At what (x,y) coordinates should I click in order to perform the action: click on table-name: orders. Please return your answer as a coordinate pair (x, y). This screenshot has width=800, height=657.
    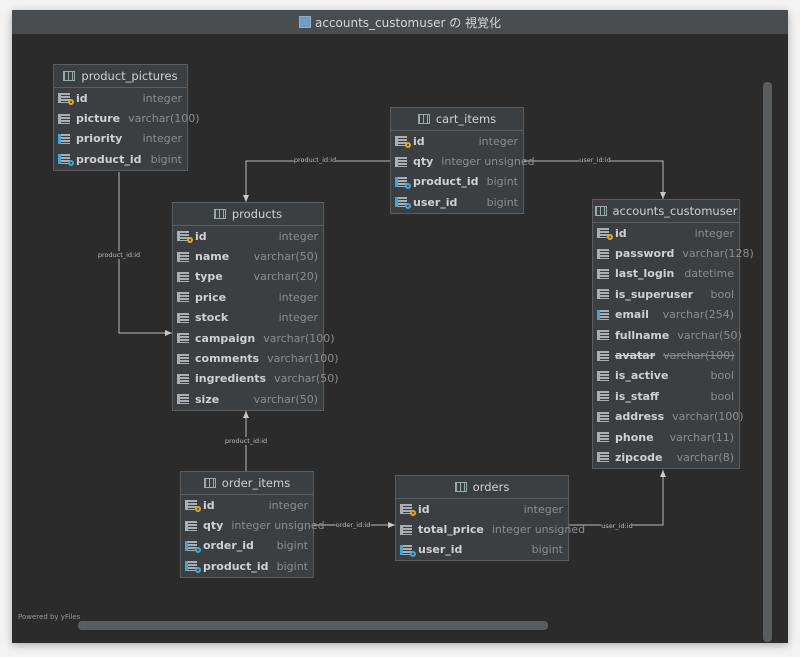
    Looking at the image, I should click on (491, 487).